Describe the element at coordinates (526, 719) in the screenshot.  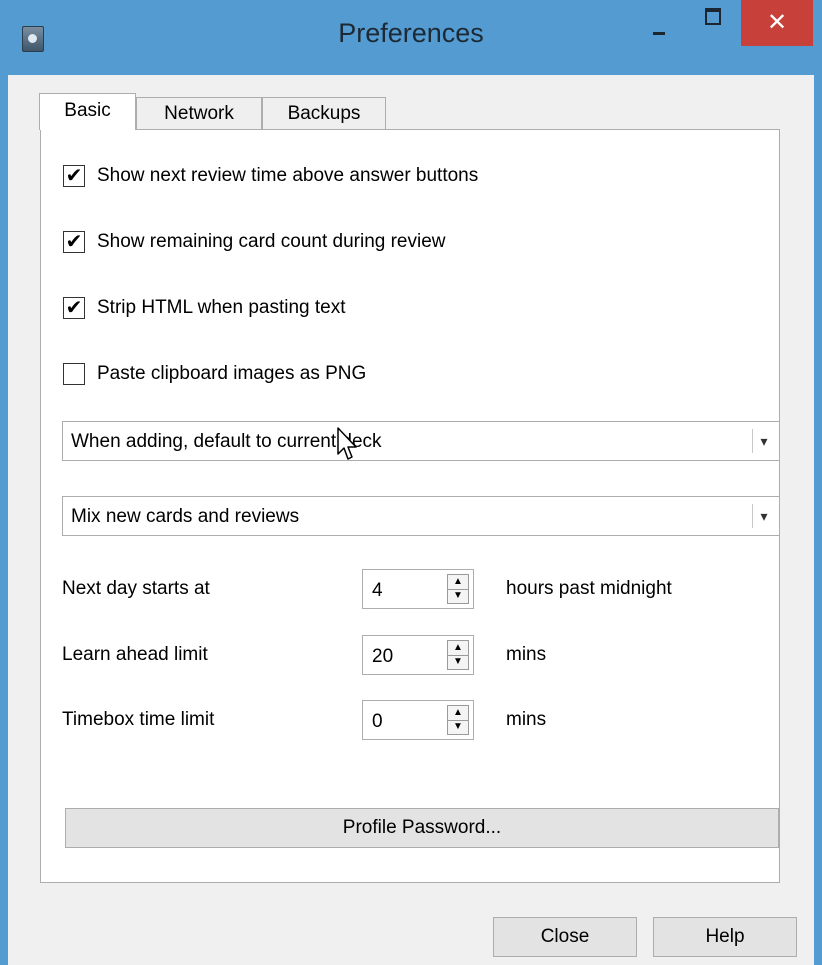
I see `timebox-unit-label: mins` at that location.